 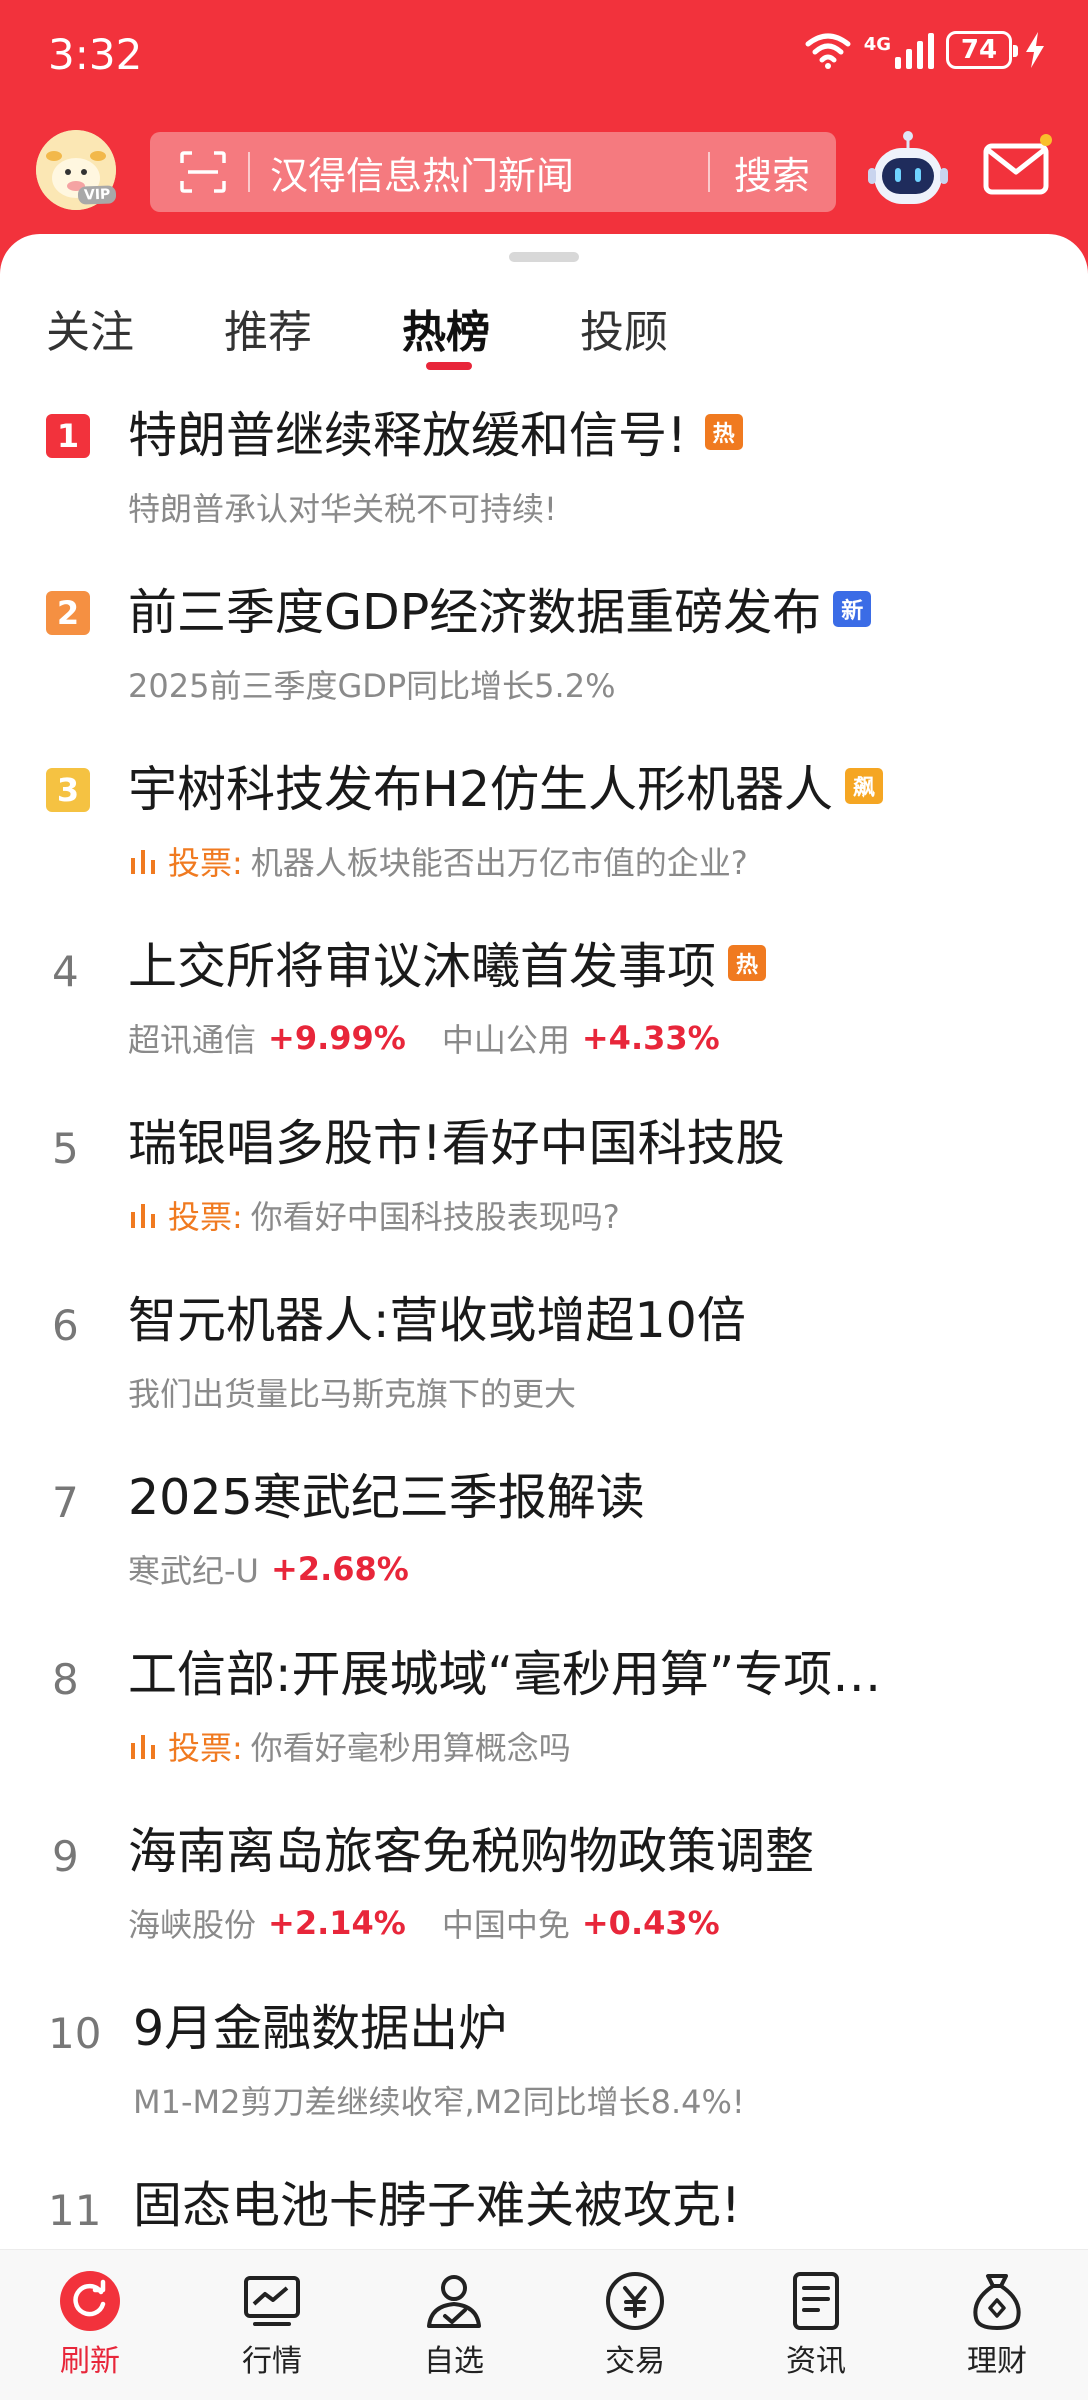 I want to click on list-item: 2 前三季度GDP经济数据重磅发布 新 2025前三季度GDP同比增长5.2%, so click(x=544, y=649).